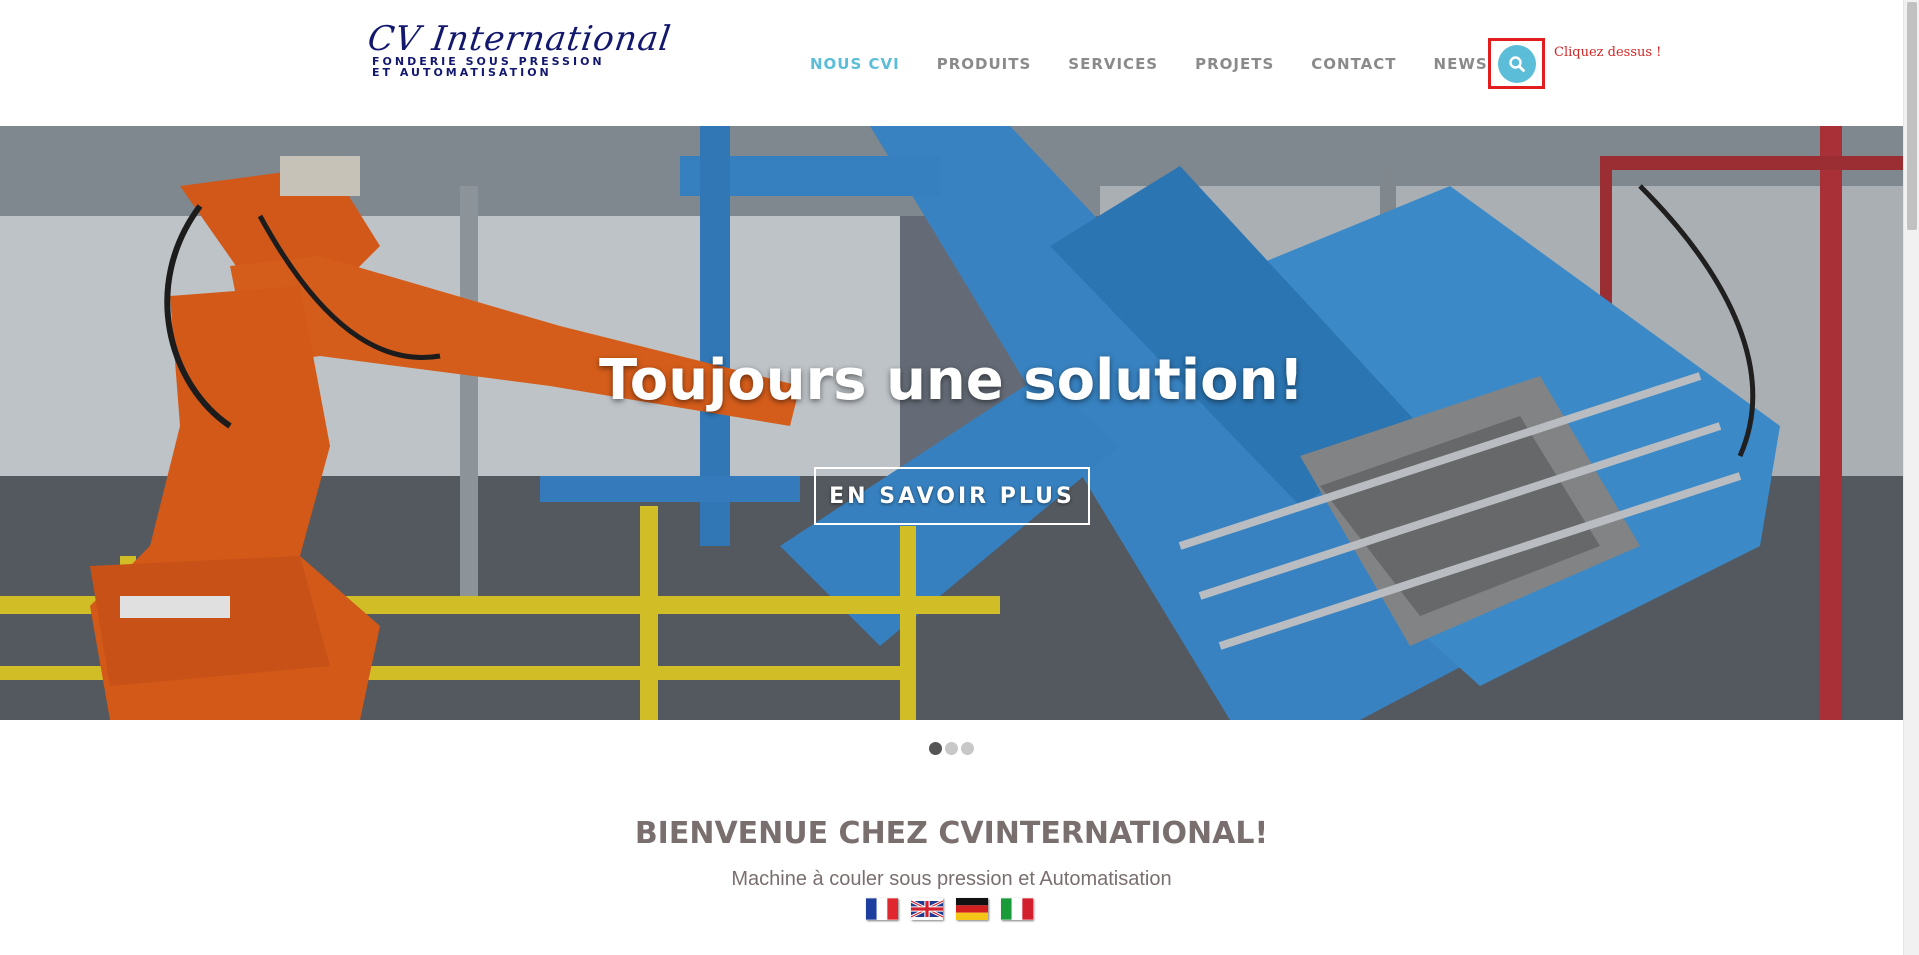  I want to click on nav-item-produits: PRODUITS, so click(984, 65).